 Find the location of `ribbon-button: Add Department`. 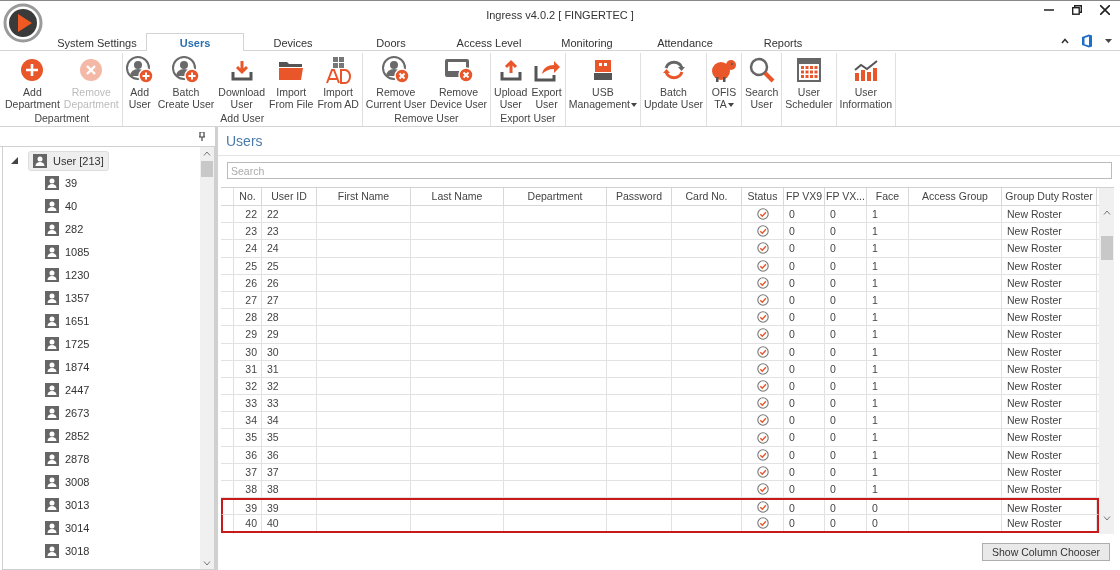

ribbon-button: Add Department is located at coordinates (32, 82).